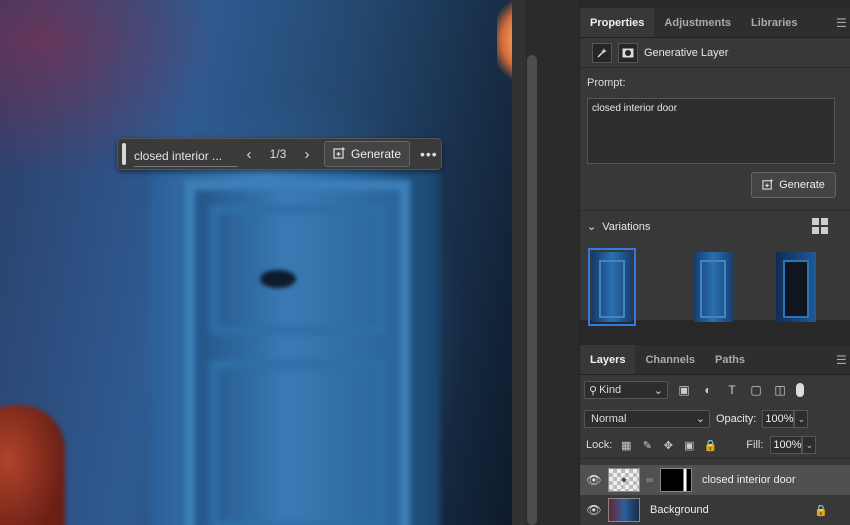  Describe the element at coordinates (780, 390) in the screenshot. I see `smart-object-filter-icon: ◫` at that location.